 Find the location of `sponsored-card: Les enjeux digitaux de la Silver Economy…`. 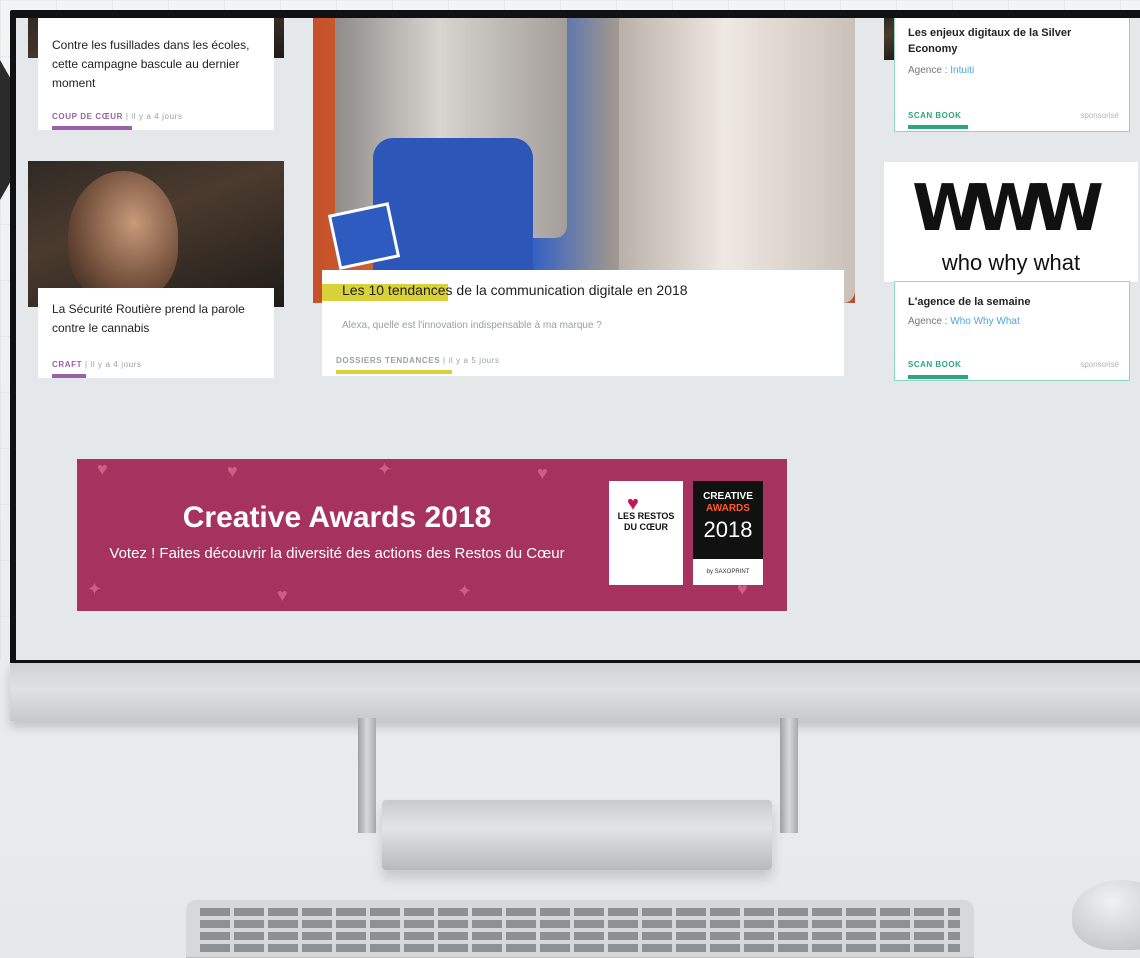

sponsored-card: Les enjeux digitaux de la Silver Economy… is located at coordinates (1012, 75).